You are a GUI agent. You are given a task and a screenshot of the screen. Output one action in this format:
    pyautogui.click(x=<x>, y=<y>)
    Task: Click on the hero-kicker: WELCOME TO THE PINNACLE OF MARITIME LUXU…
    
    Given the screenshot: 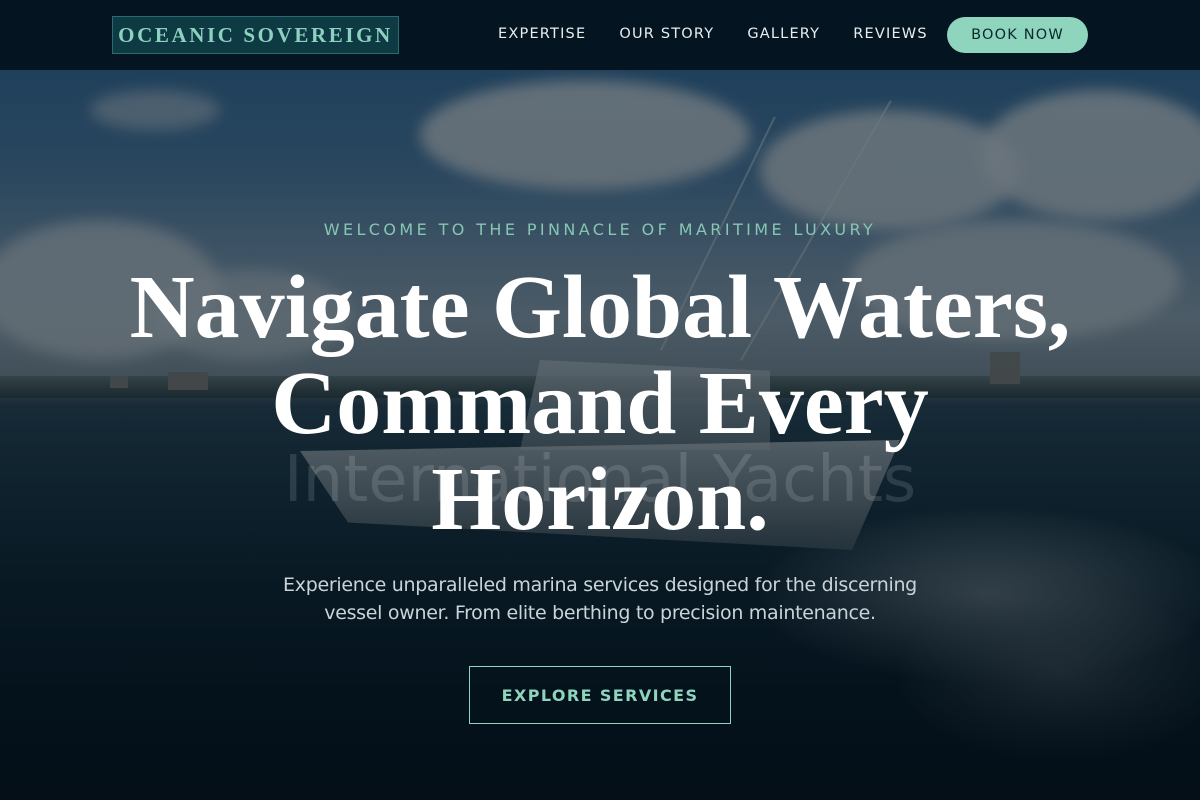 What is the action you would take?
    pyautogui.click(x=600, y=229)
    